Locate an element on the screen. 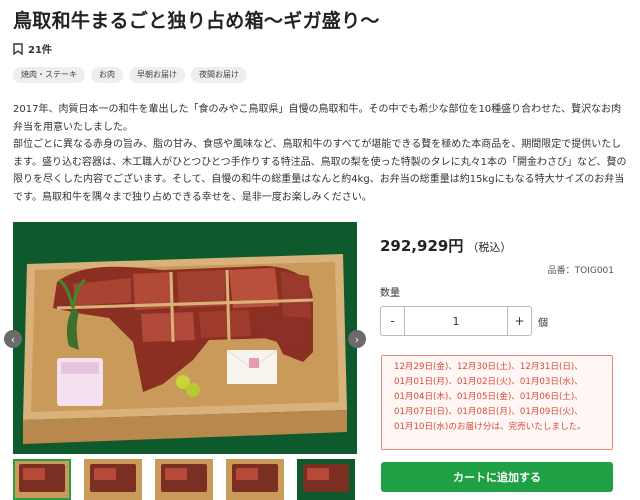  chevron-right-icon: › is located at coordinates (357, 339).